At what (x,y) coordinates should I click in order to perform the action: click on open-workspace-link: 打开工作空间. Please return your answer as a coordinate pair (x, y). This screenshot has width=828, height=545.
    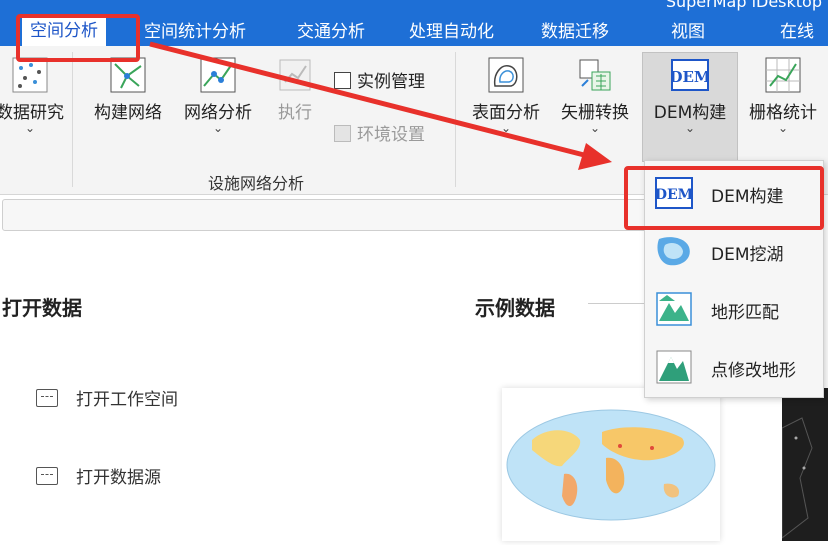
    Looking at the image, I should click on (107, 397).